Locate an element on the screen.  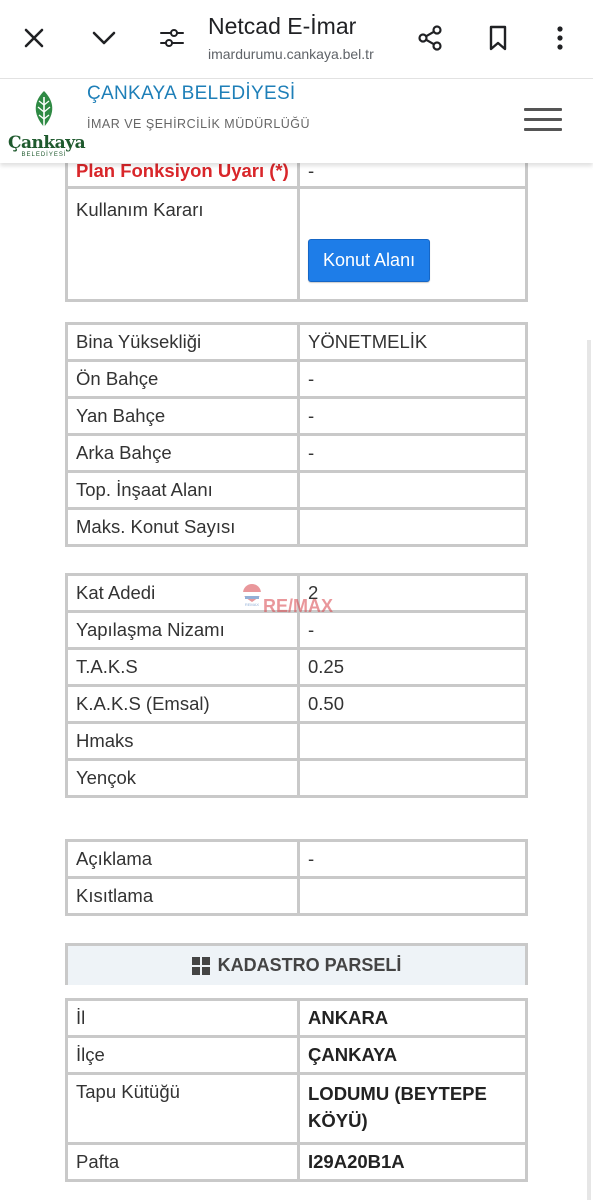
row-key: K.A.K.S (Emsal) is located at coordinates (182, 704).